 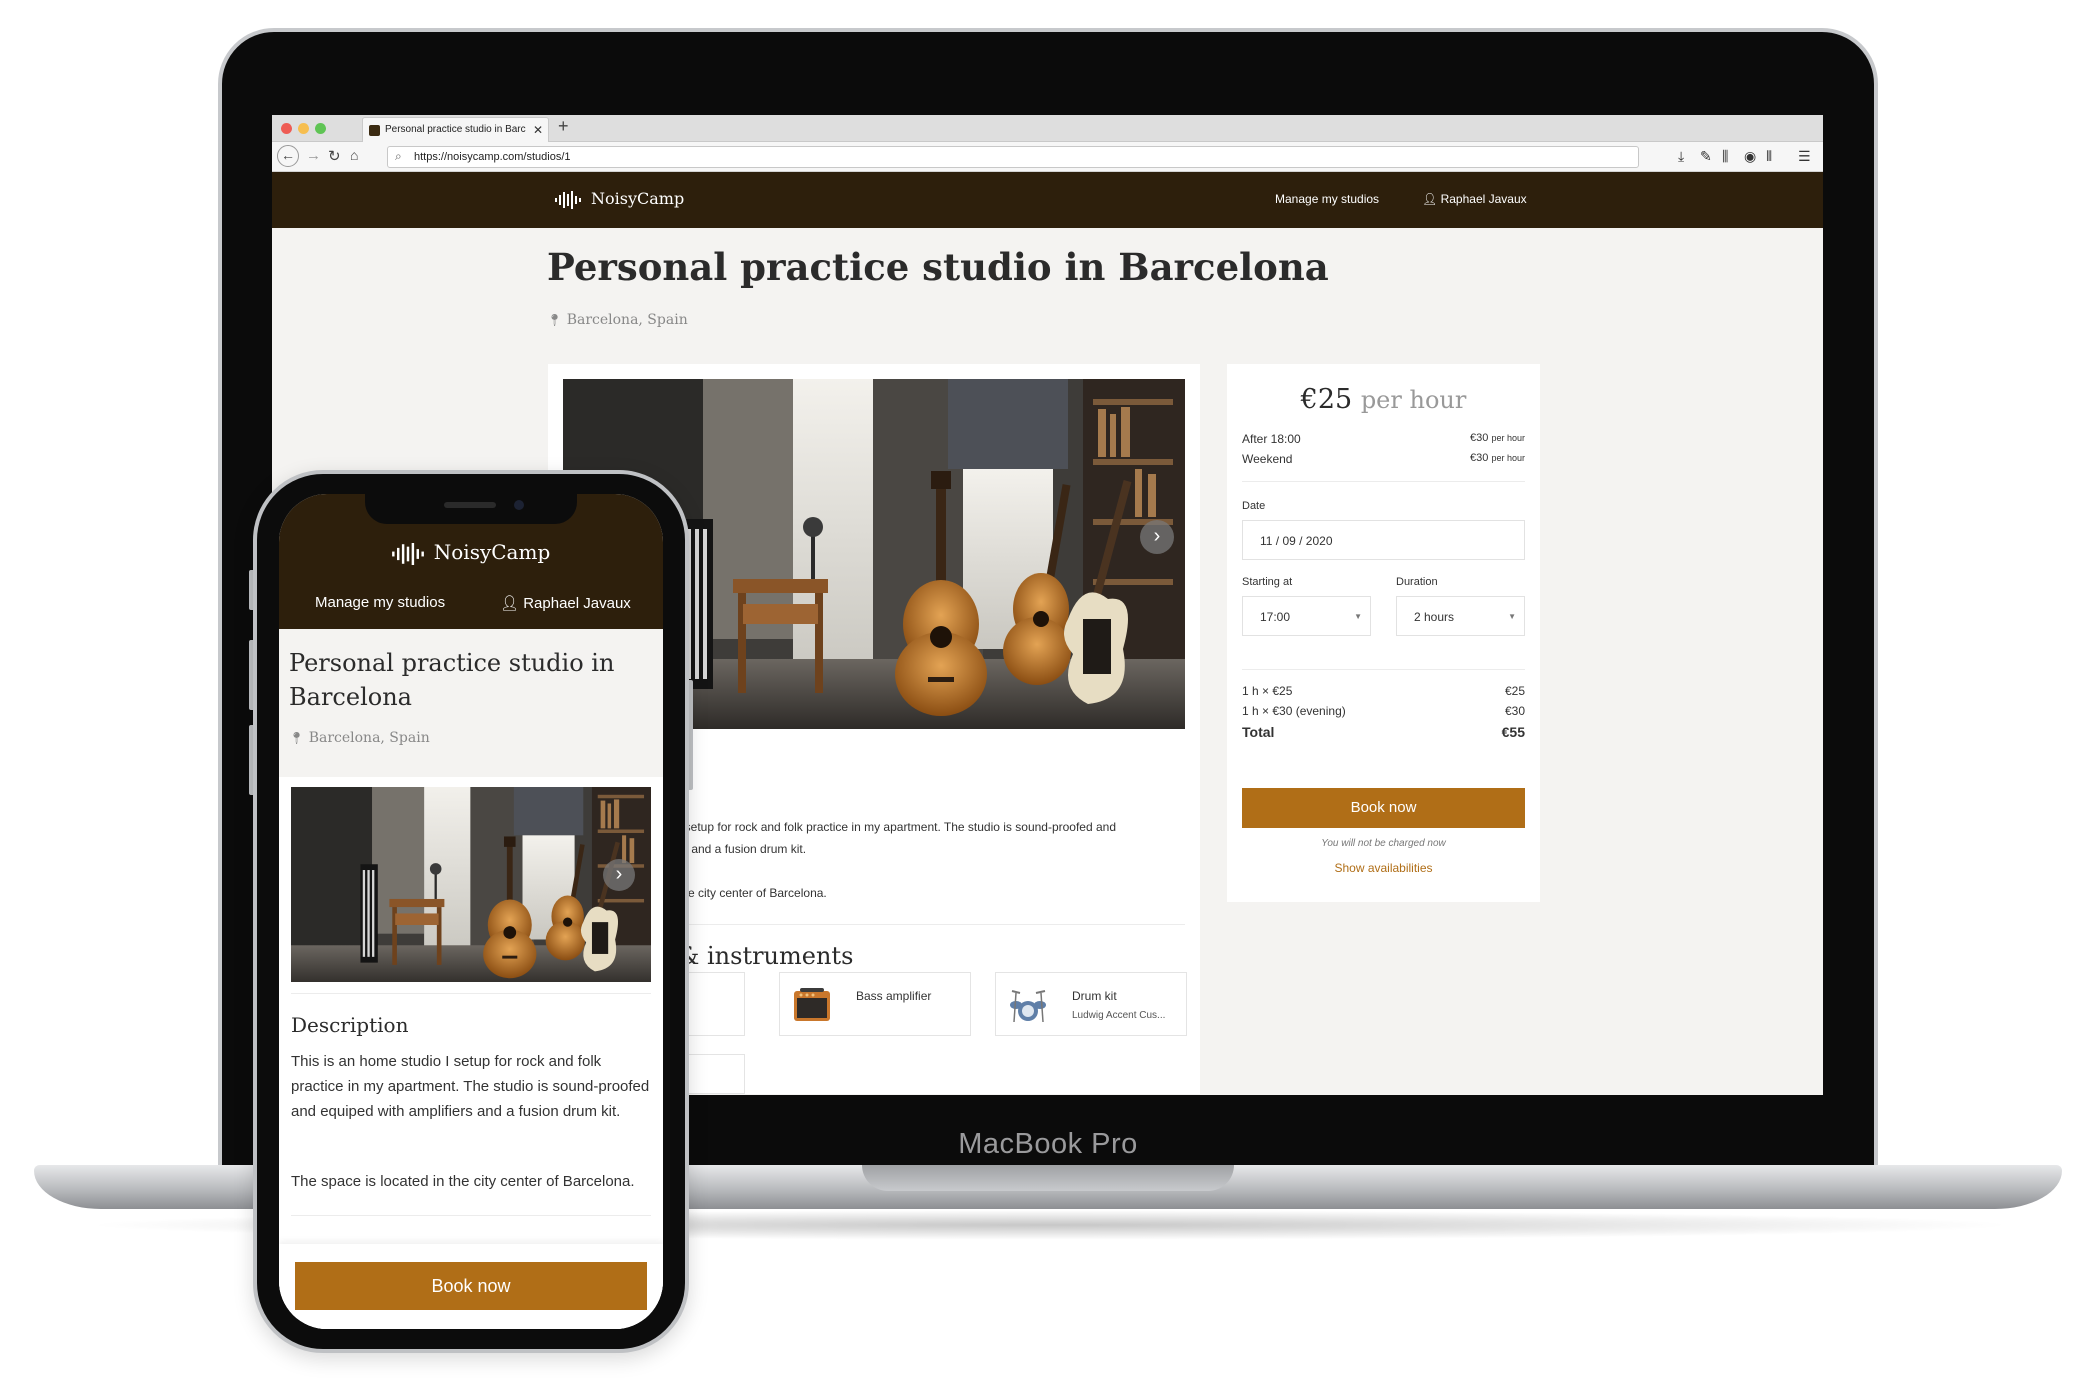 What do you see at coordinates (563, 126) in the screenshot?
I see `new-tab-button: +` at bounding box center [563, 126].